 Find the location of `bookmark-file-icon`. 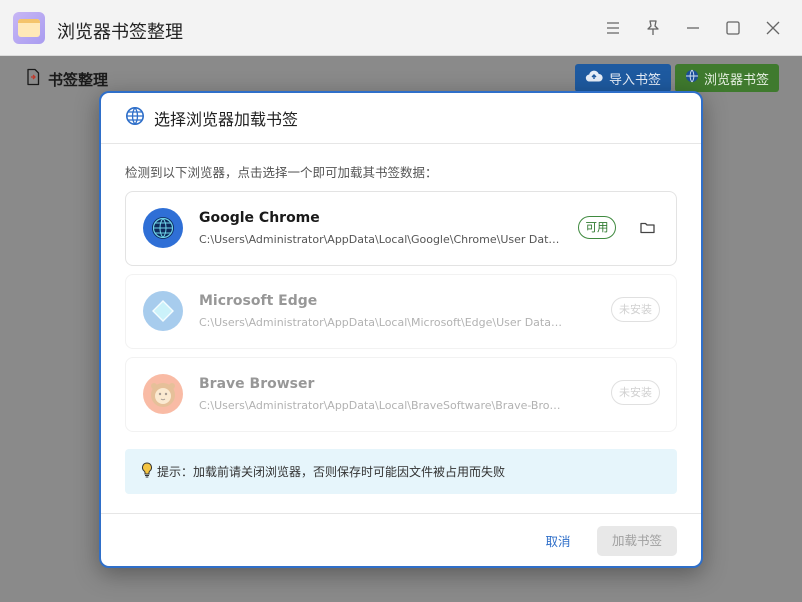

bookmark-file-icon is located at coordinates (33, 79).